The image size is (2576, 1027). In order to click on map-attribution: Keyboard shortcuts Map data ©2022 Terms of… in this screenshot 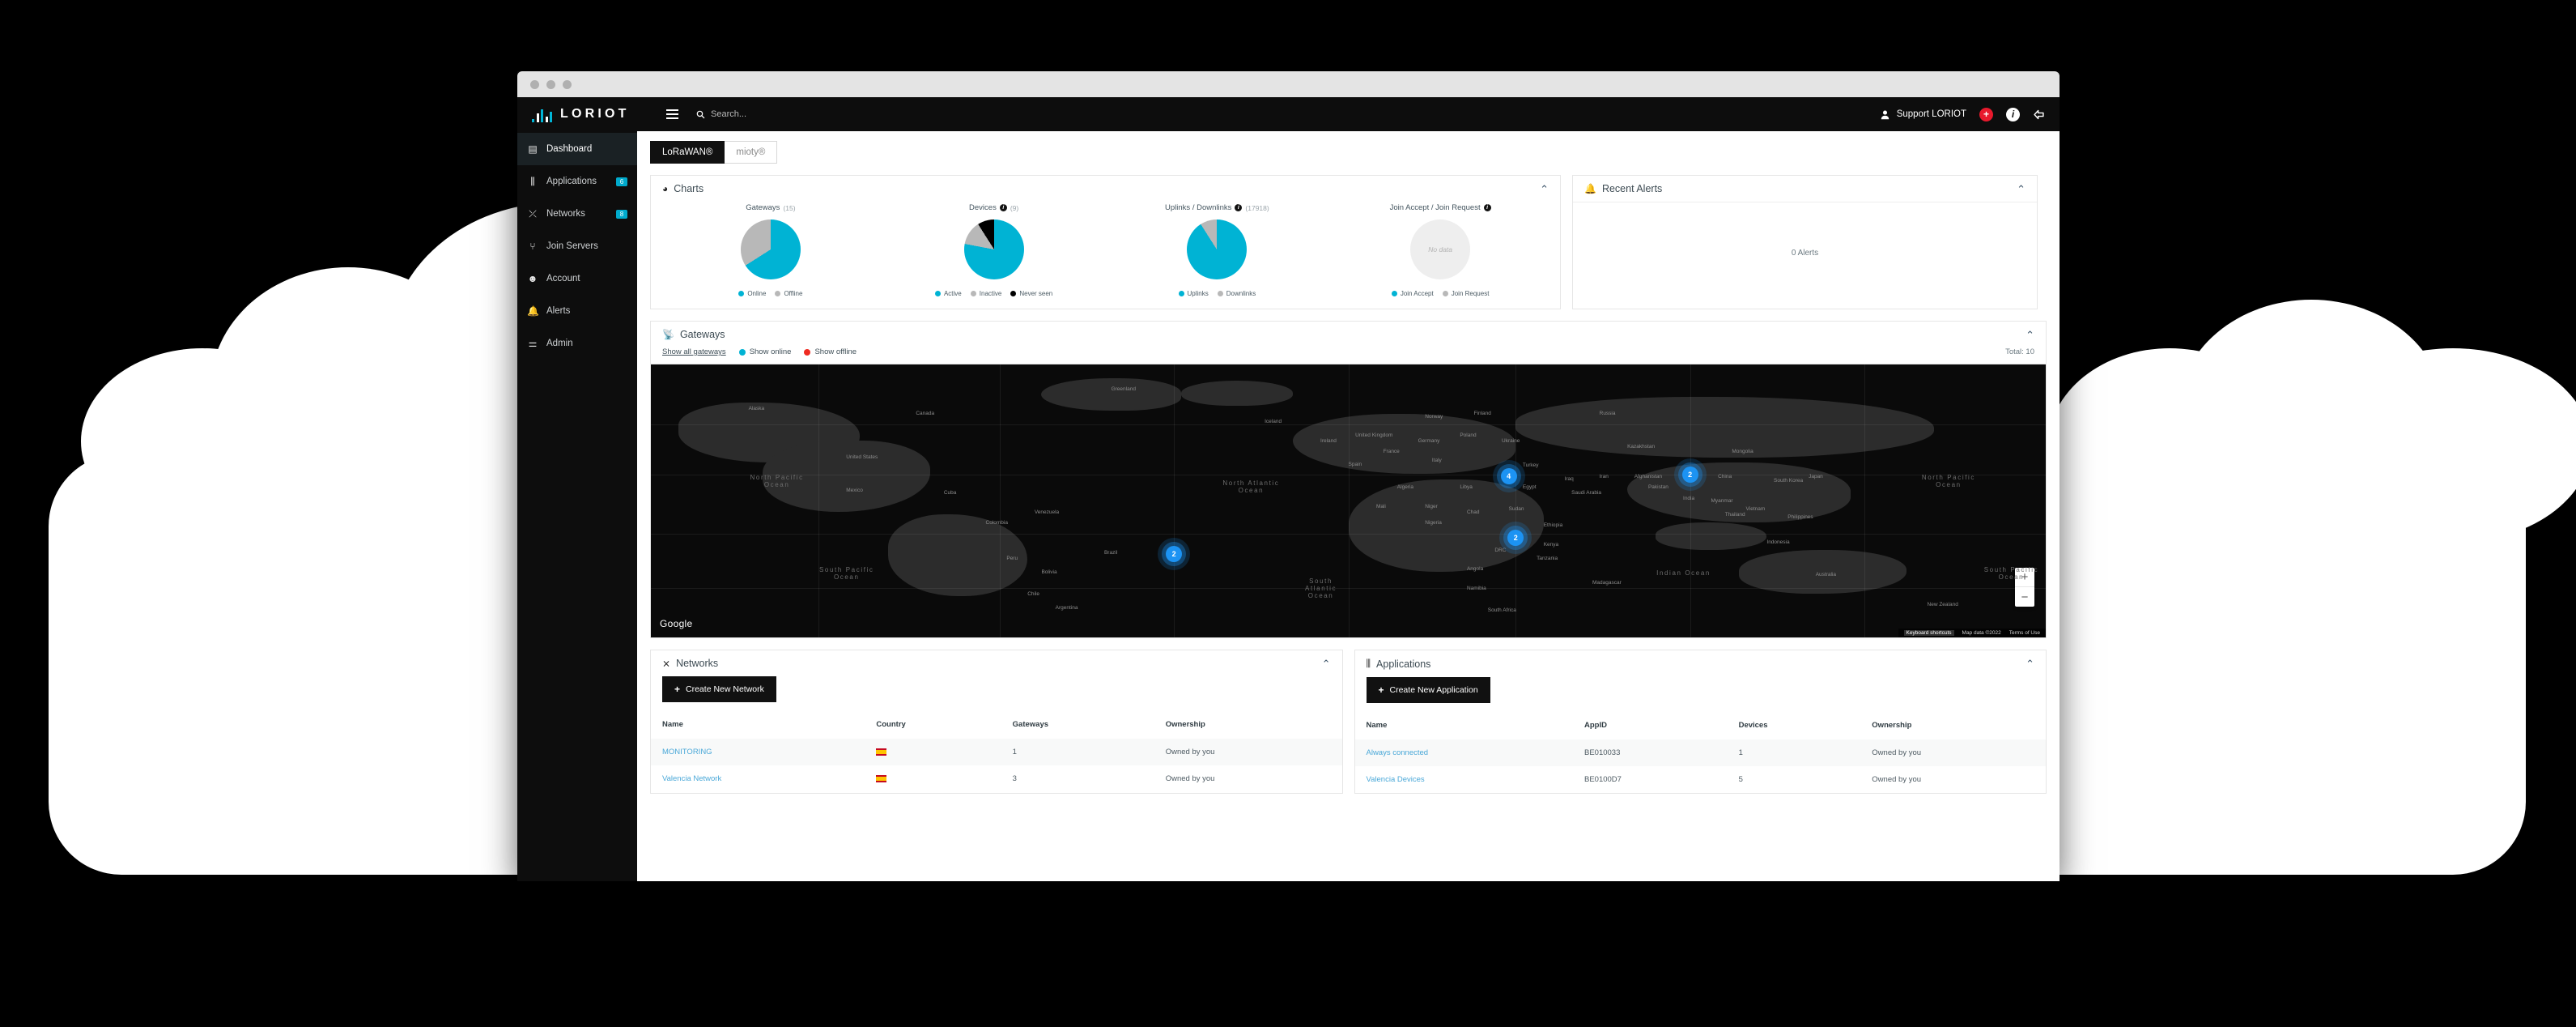, I will do `click(1972, 633)`.